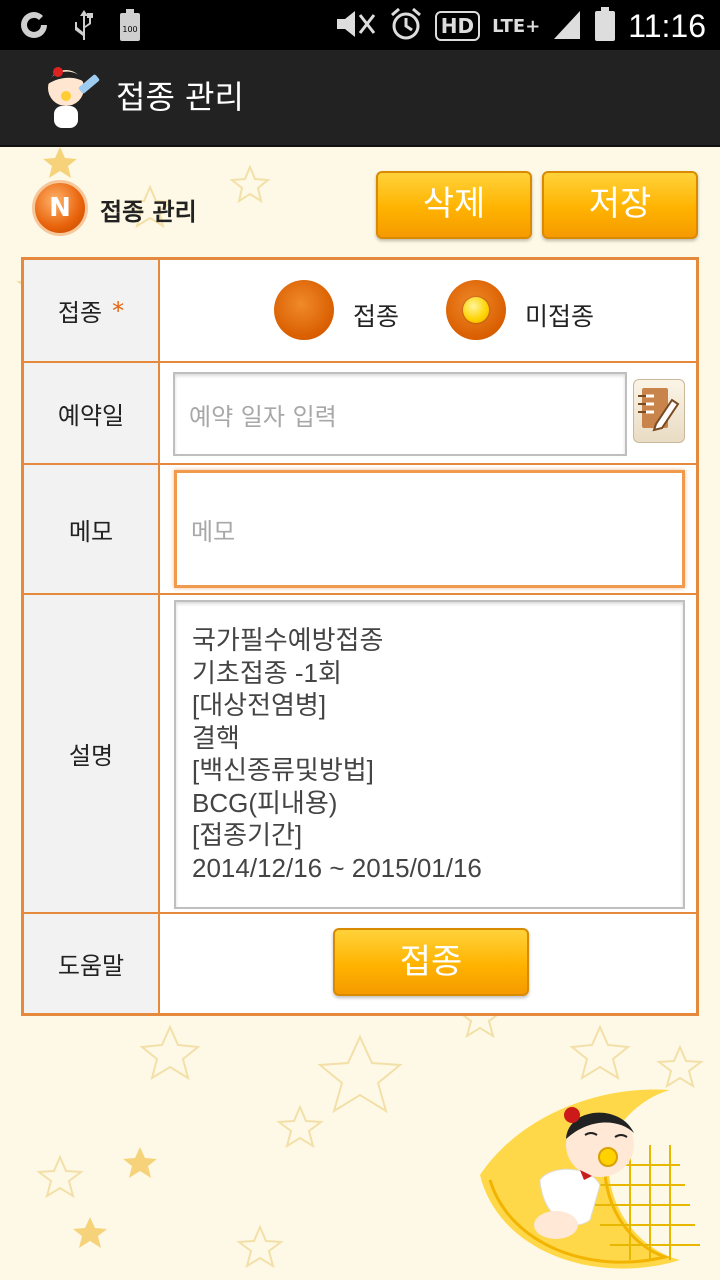  Describe the element at coordinates (376, 316) in the screenshot. I see `radio-vaccinated-label: 접종` at that location.